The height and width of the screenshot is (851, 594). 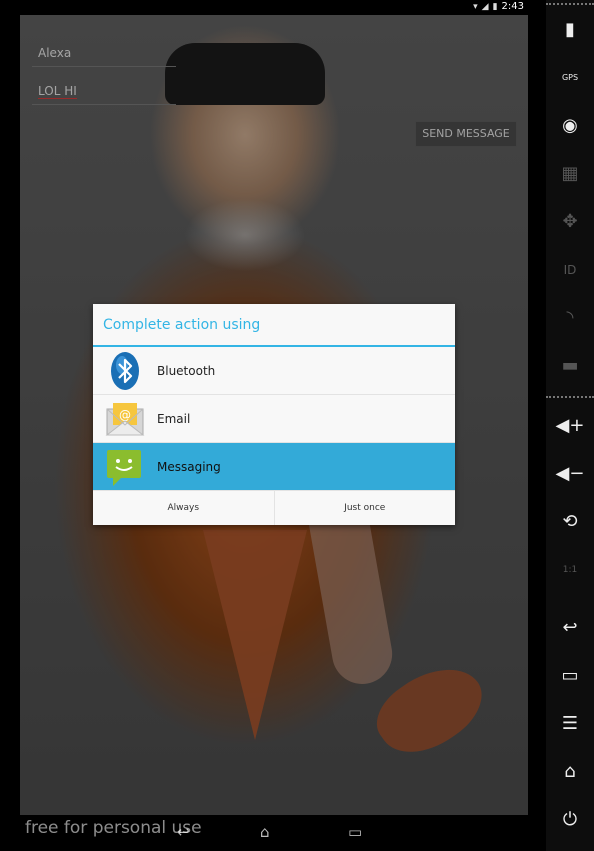 I want to click on scale-icon: 1:1, so click(x=570, y=570).